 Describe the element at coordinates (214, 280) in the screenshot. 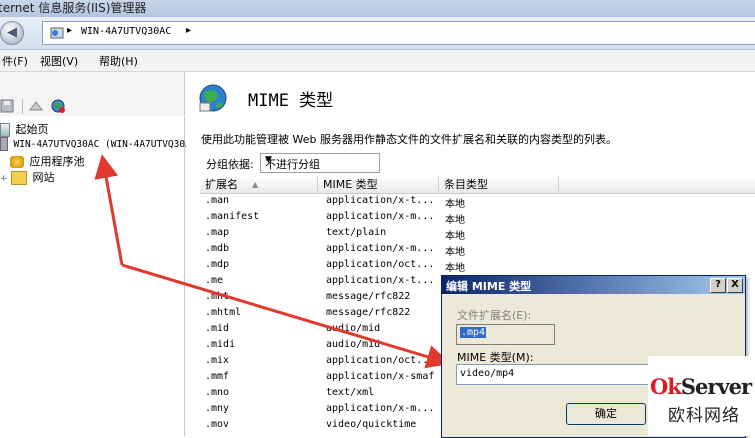

I see `cell-extension: .me` at that location.